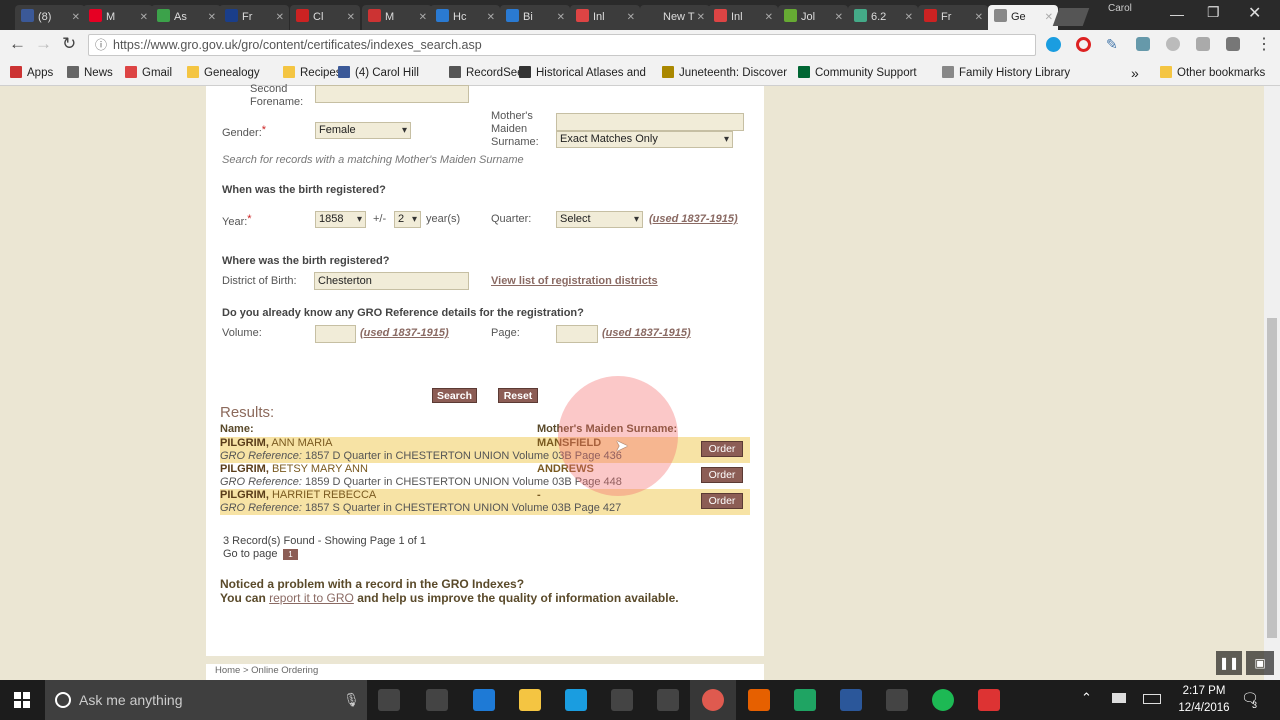 This screenshot has width=1280, height=720. I want to click on year-select: 1858, so click(340, 219).